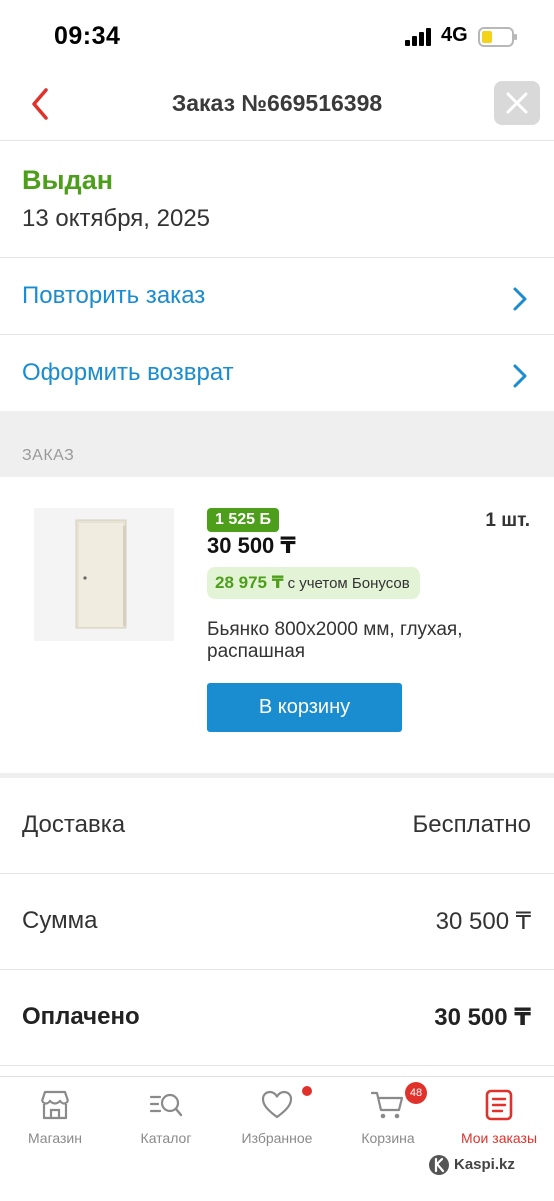 The image size is (554, 1201). What do you see at coordinates (166, 1105) in the screenshot?
I see `catalog-search-icon` at bounding box center [166, 1105].